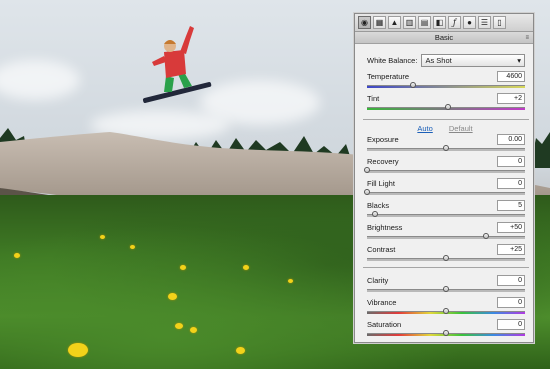  I want to click on clarity-control: Clarity 0, so click(446, 286).